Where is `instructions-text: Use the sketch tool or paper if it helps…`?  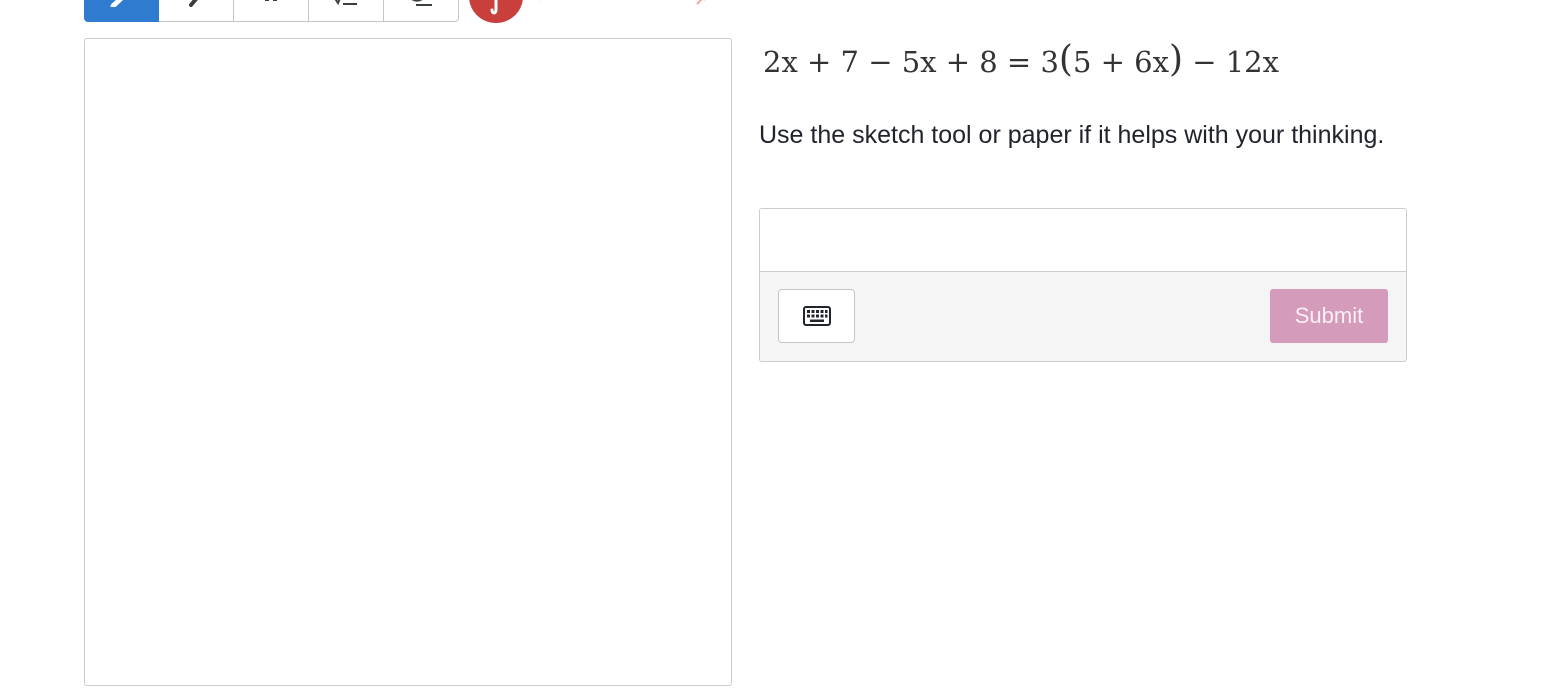 instructions-text: Use the sketch tool or paper if it helps… is located at coordinates (1072, 135).